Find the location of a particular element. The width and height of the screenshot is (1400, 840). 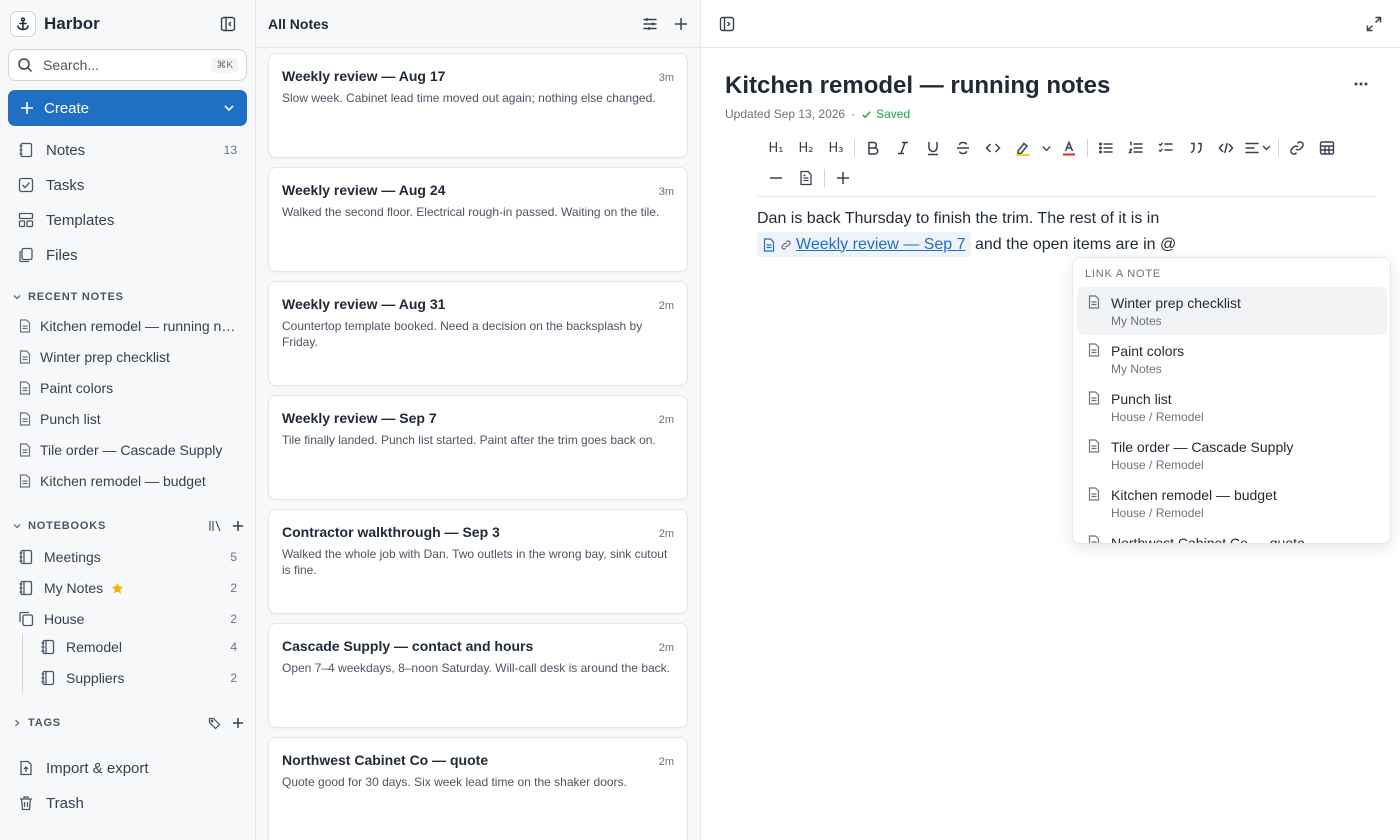

search-input: Search... ⌘K is located at coordinates (127, 65).